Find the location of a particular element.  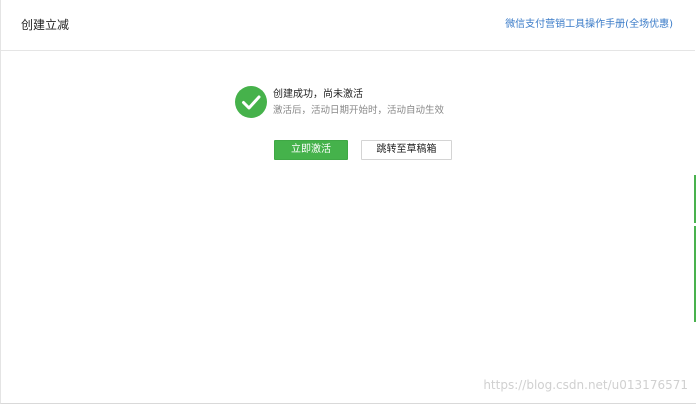

activate-now-button: 立即激活 is located at coordinates (311, 150).